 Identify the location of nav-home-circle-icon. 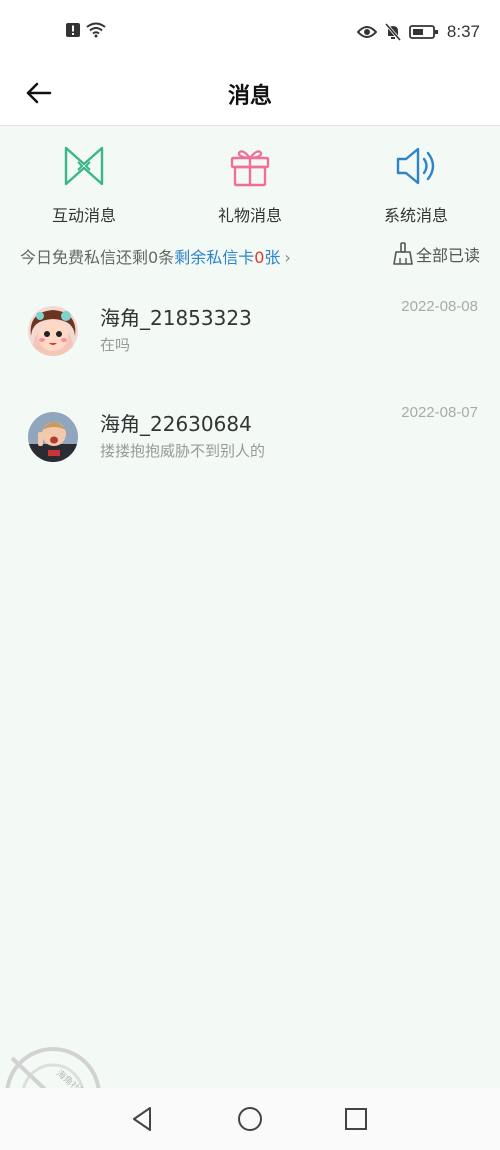
(250, 1119).